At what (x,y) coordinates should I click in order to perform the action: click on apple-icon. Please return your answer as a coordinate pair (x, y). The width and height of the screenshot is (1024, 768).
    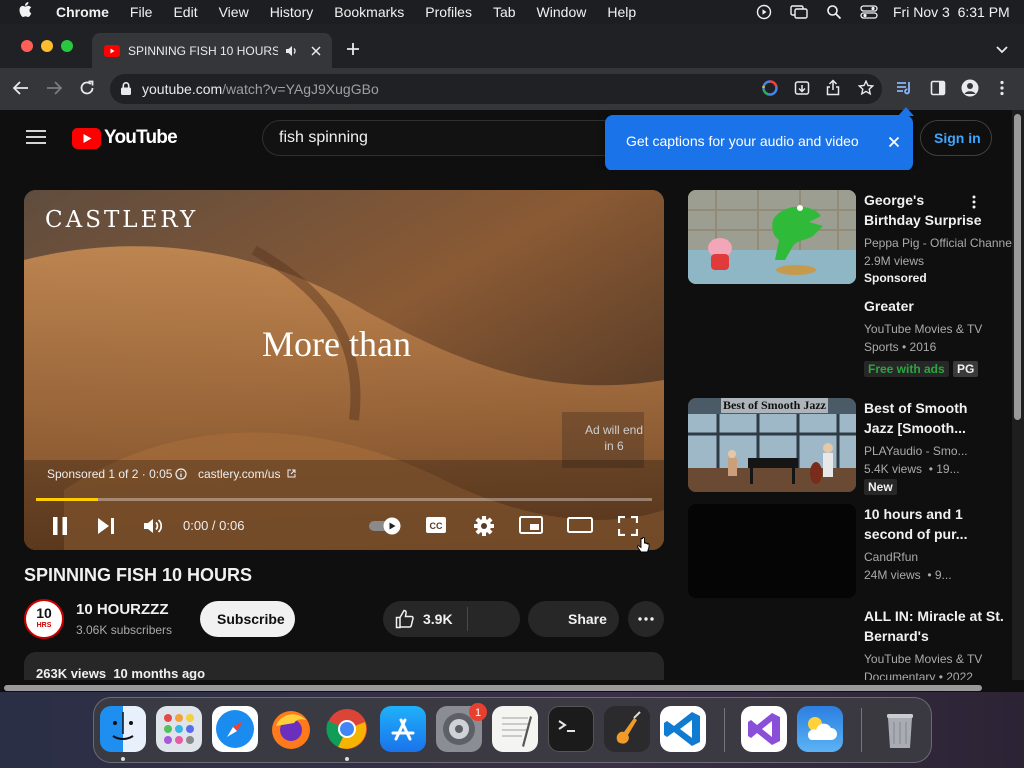
    Looking at the image, I should click on (25, 12).